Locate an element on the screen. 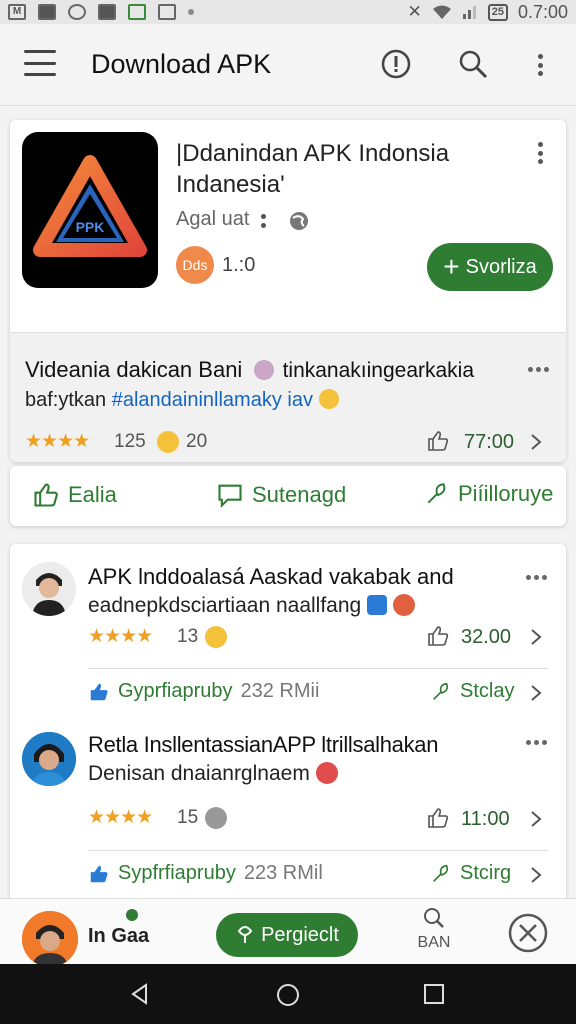 The image size is (576, 1024). review-price: 32.00 is located at coordinates (486, 637).